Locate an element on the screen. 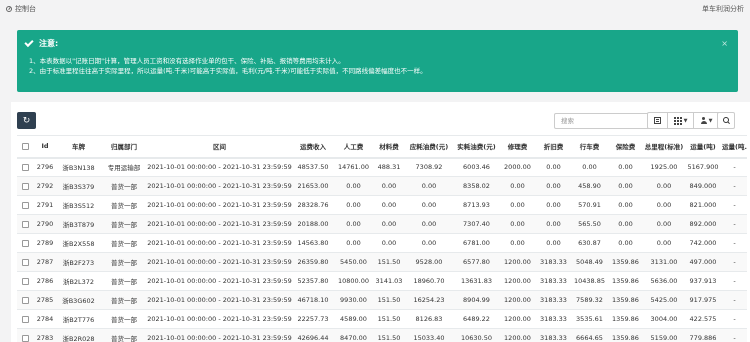  column-header: 应耗油费(元) is located at coordinates (429, 147).